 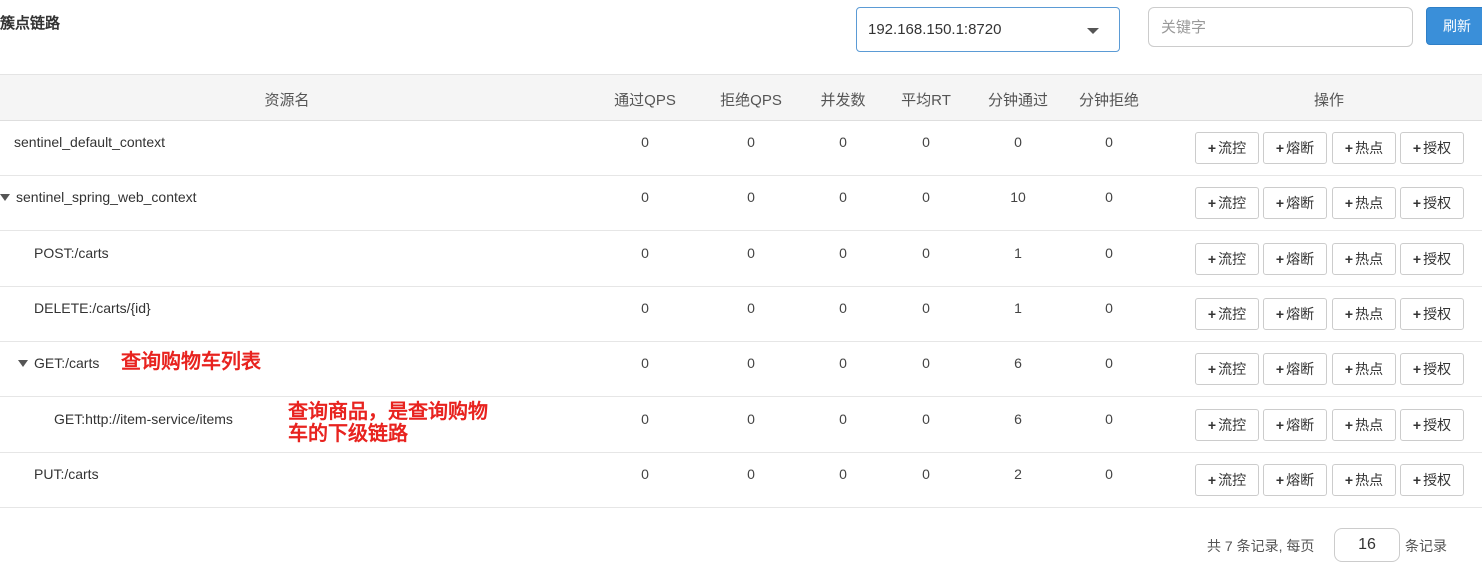 I want to click on table-row: DELETE:/carts/{id} 0 0 0 0 1 0 + 流控 + 熔断 + 热点 + 授权, so click(x=741, y=314).